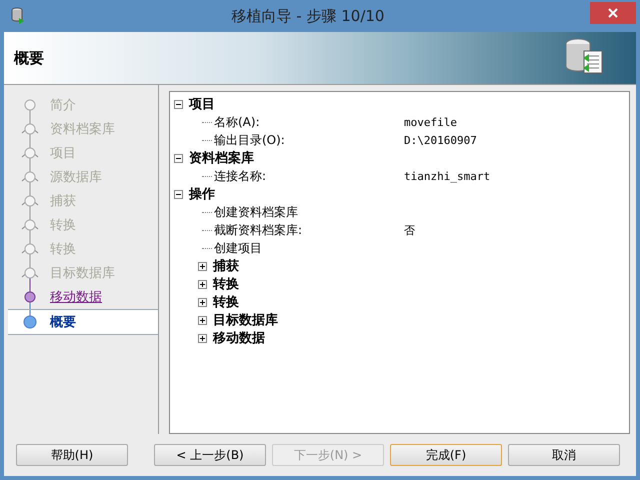 This screenshot has width=640, height=480. I want to click on tree-group-label: 操作, so click(202, 194).